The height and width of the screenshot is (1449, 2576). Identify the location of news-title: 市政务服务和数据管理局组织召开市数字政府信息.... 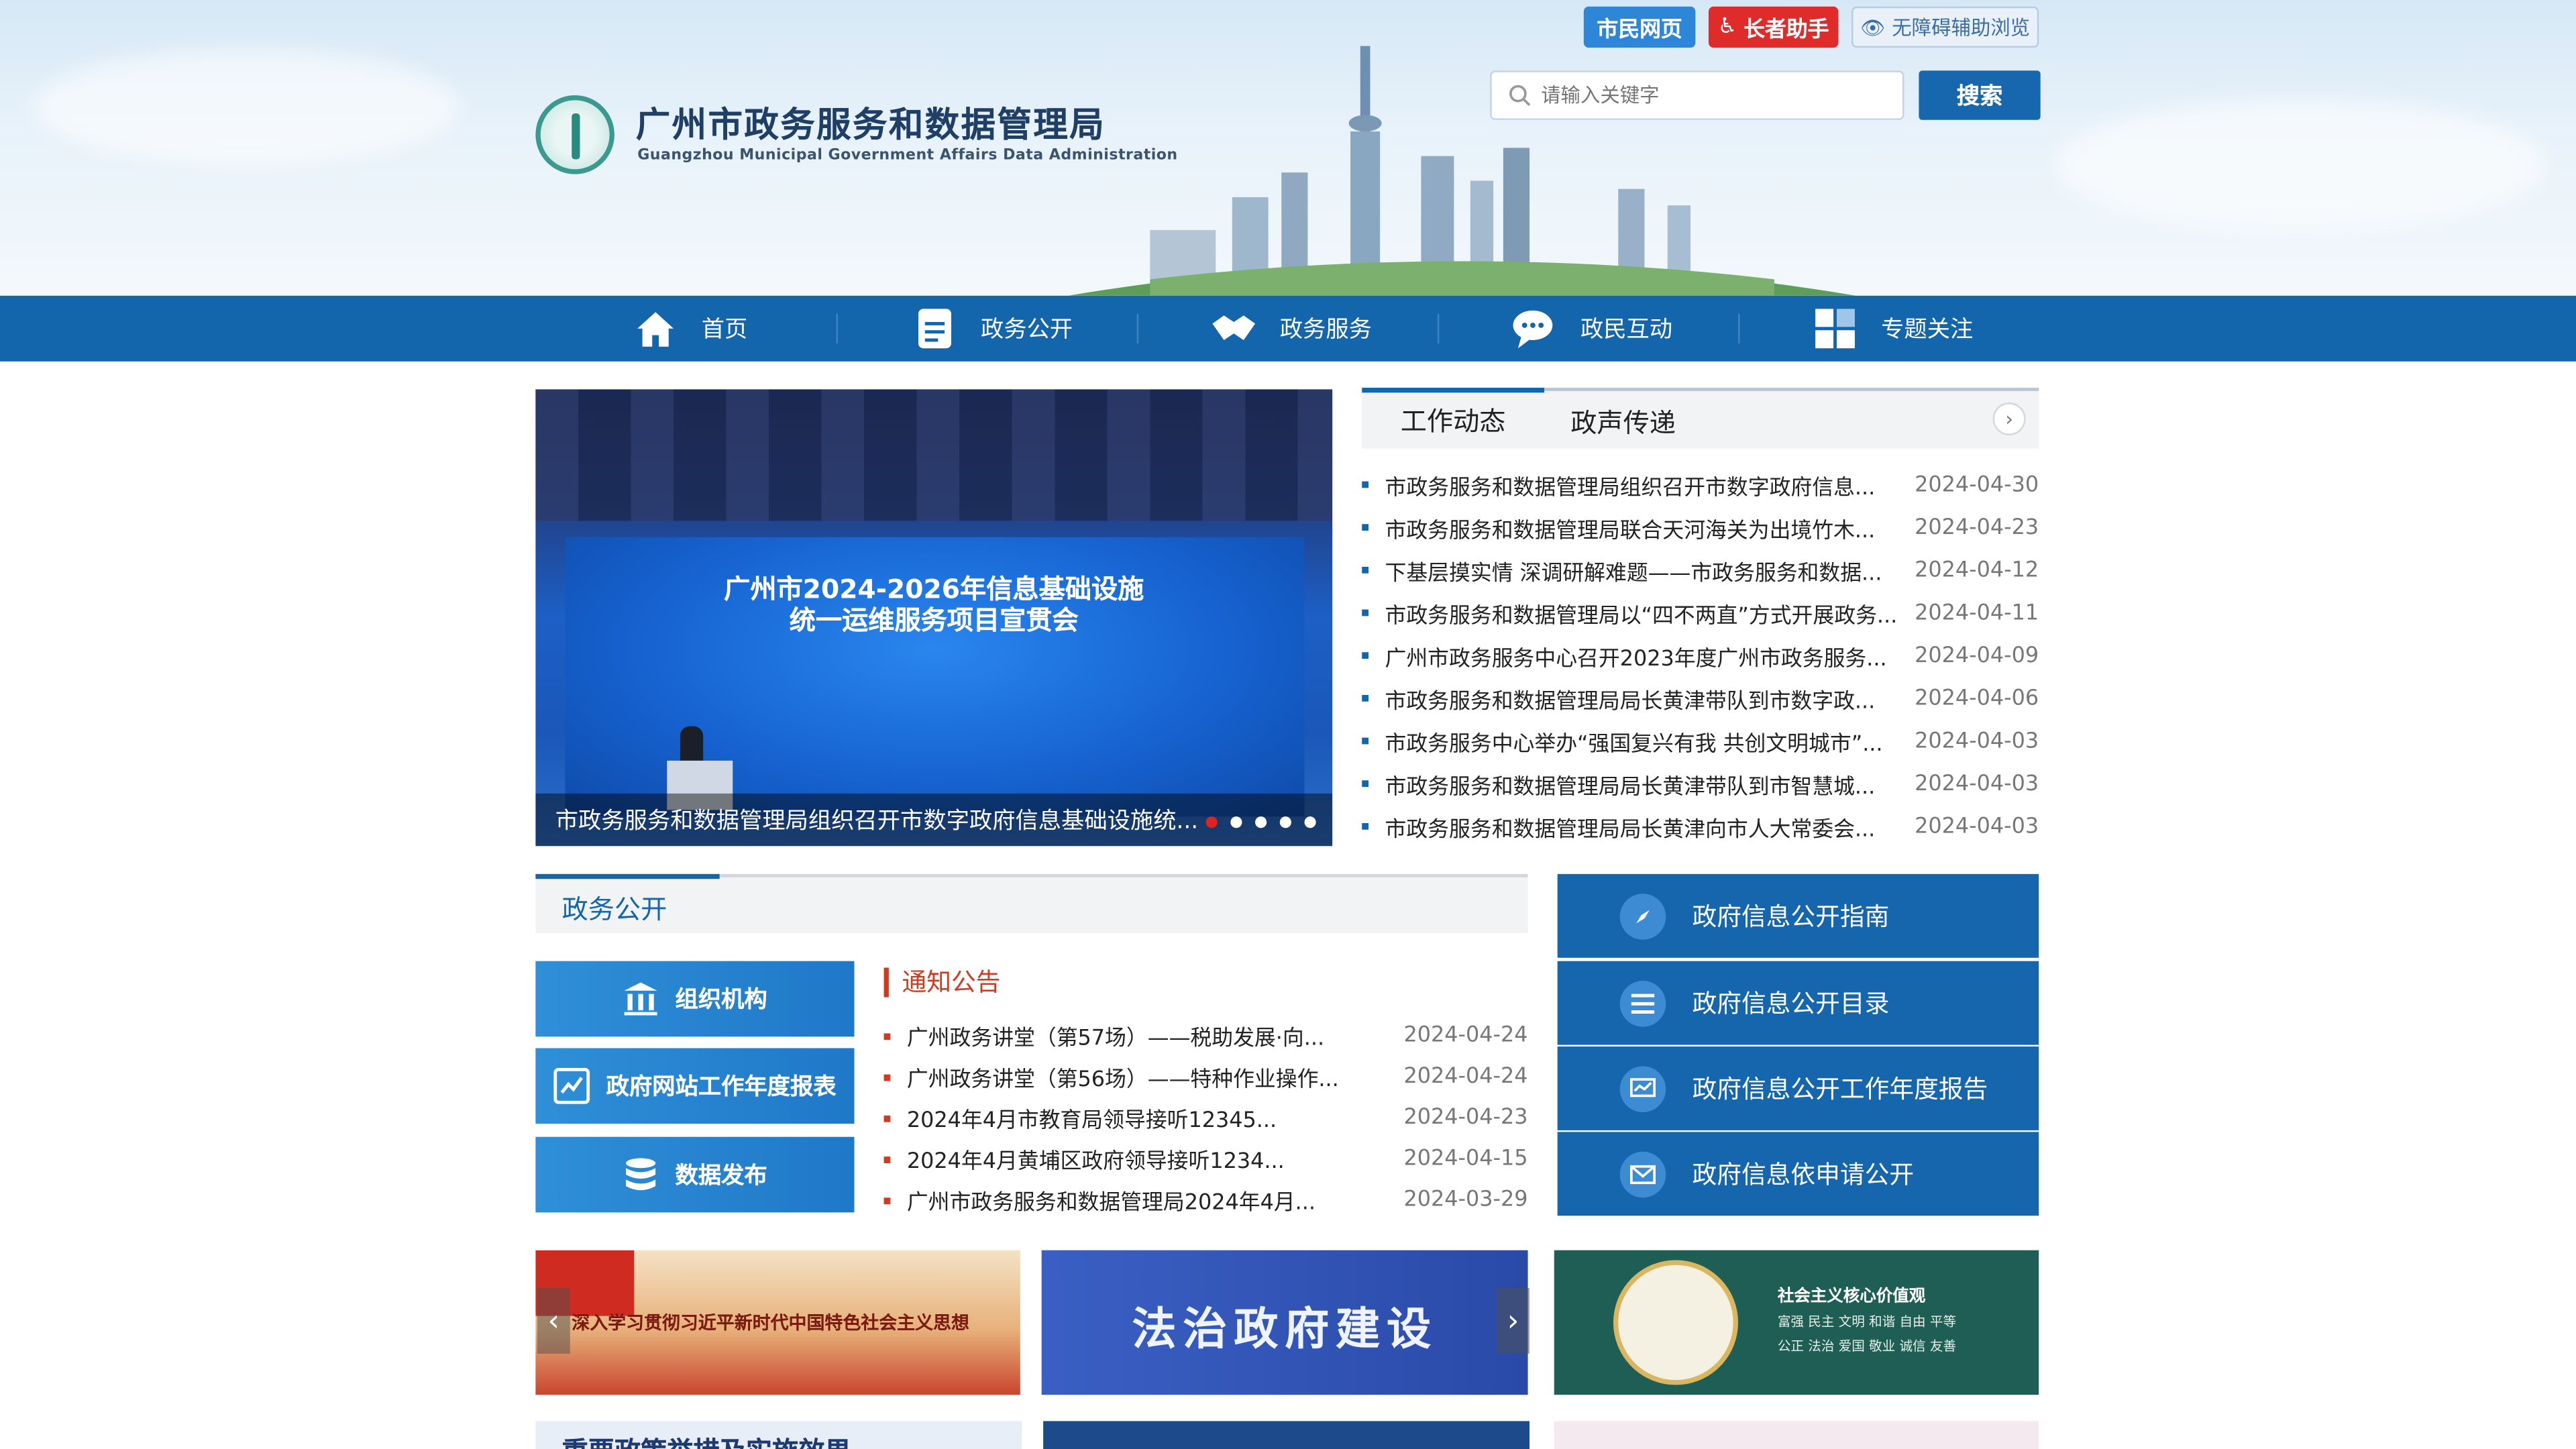
(1648, 484).